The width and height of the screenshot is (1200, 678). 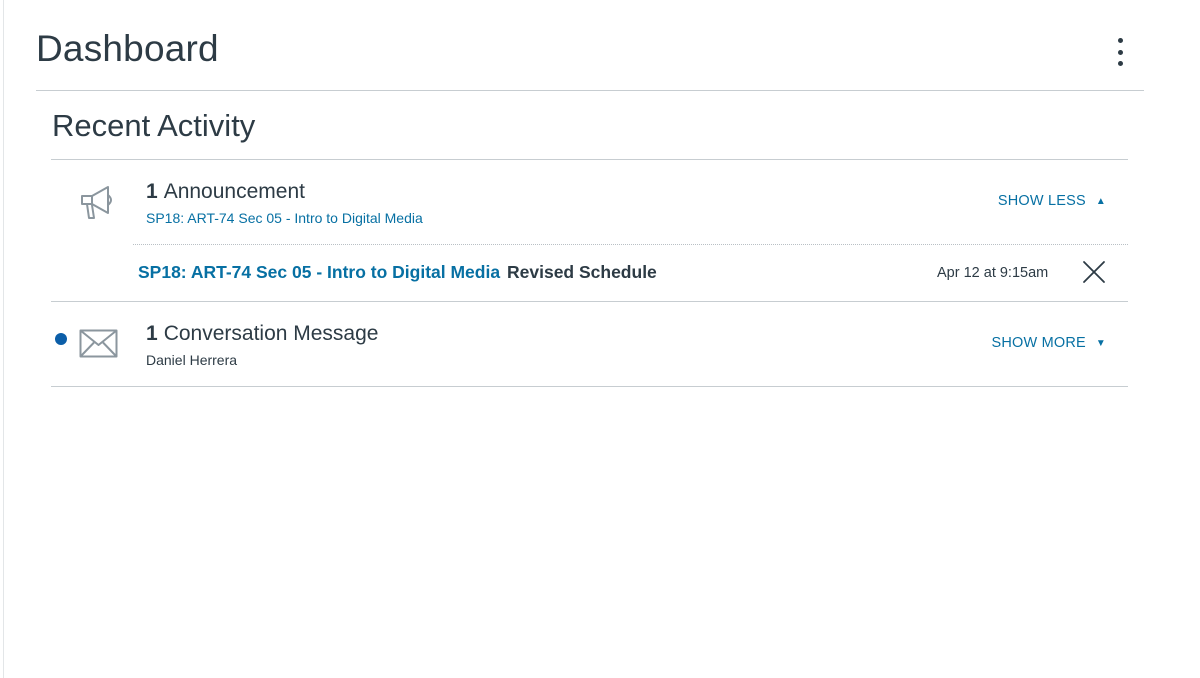 What do you see at coordinates (152, 333) in the screenshot?
I see `conversation-count: 1` at bounding box center [152, 333].